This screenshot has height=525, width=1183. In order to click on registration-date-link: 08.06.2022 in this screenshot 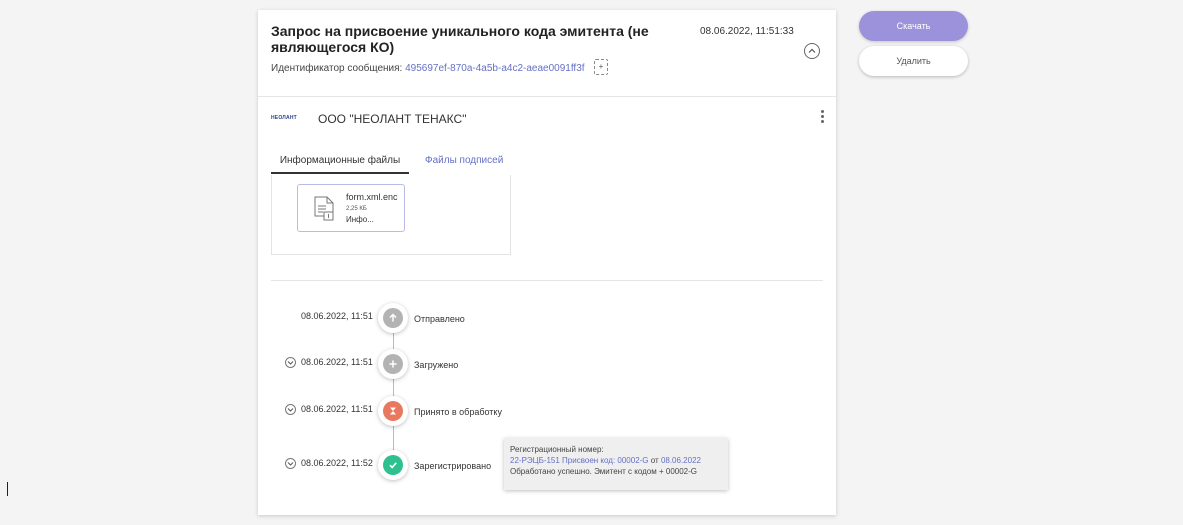, I will do `click(681, 460)`.